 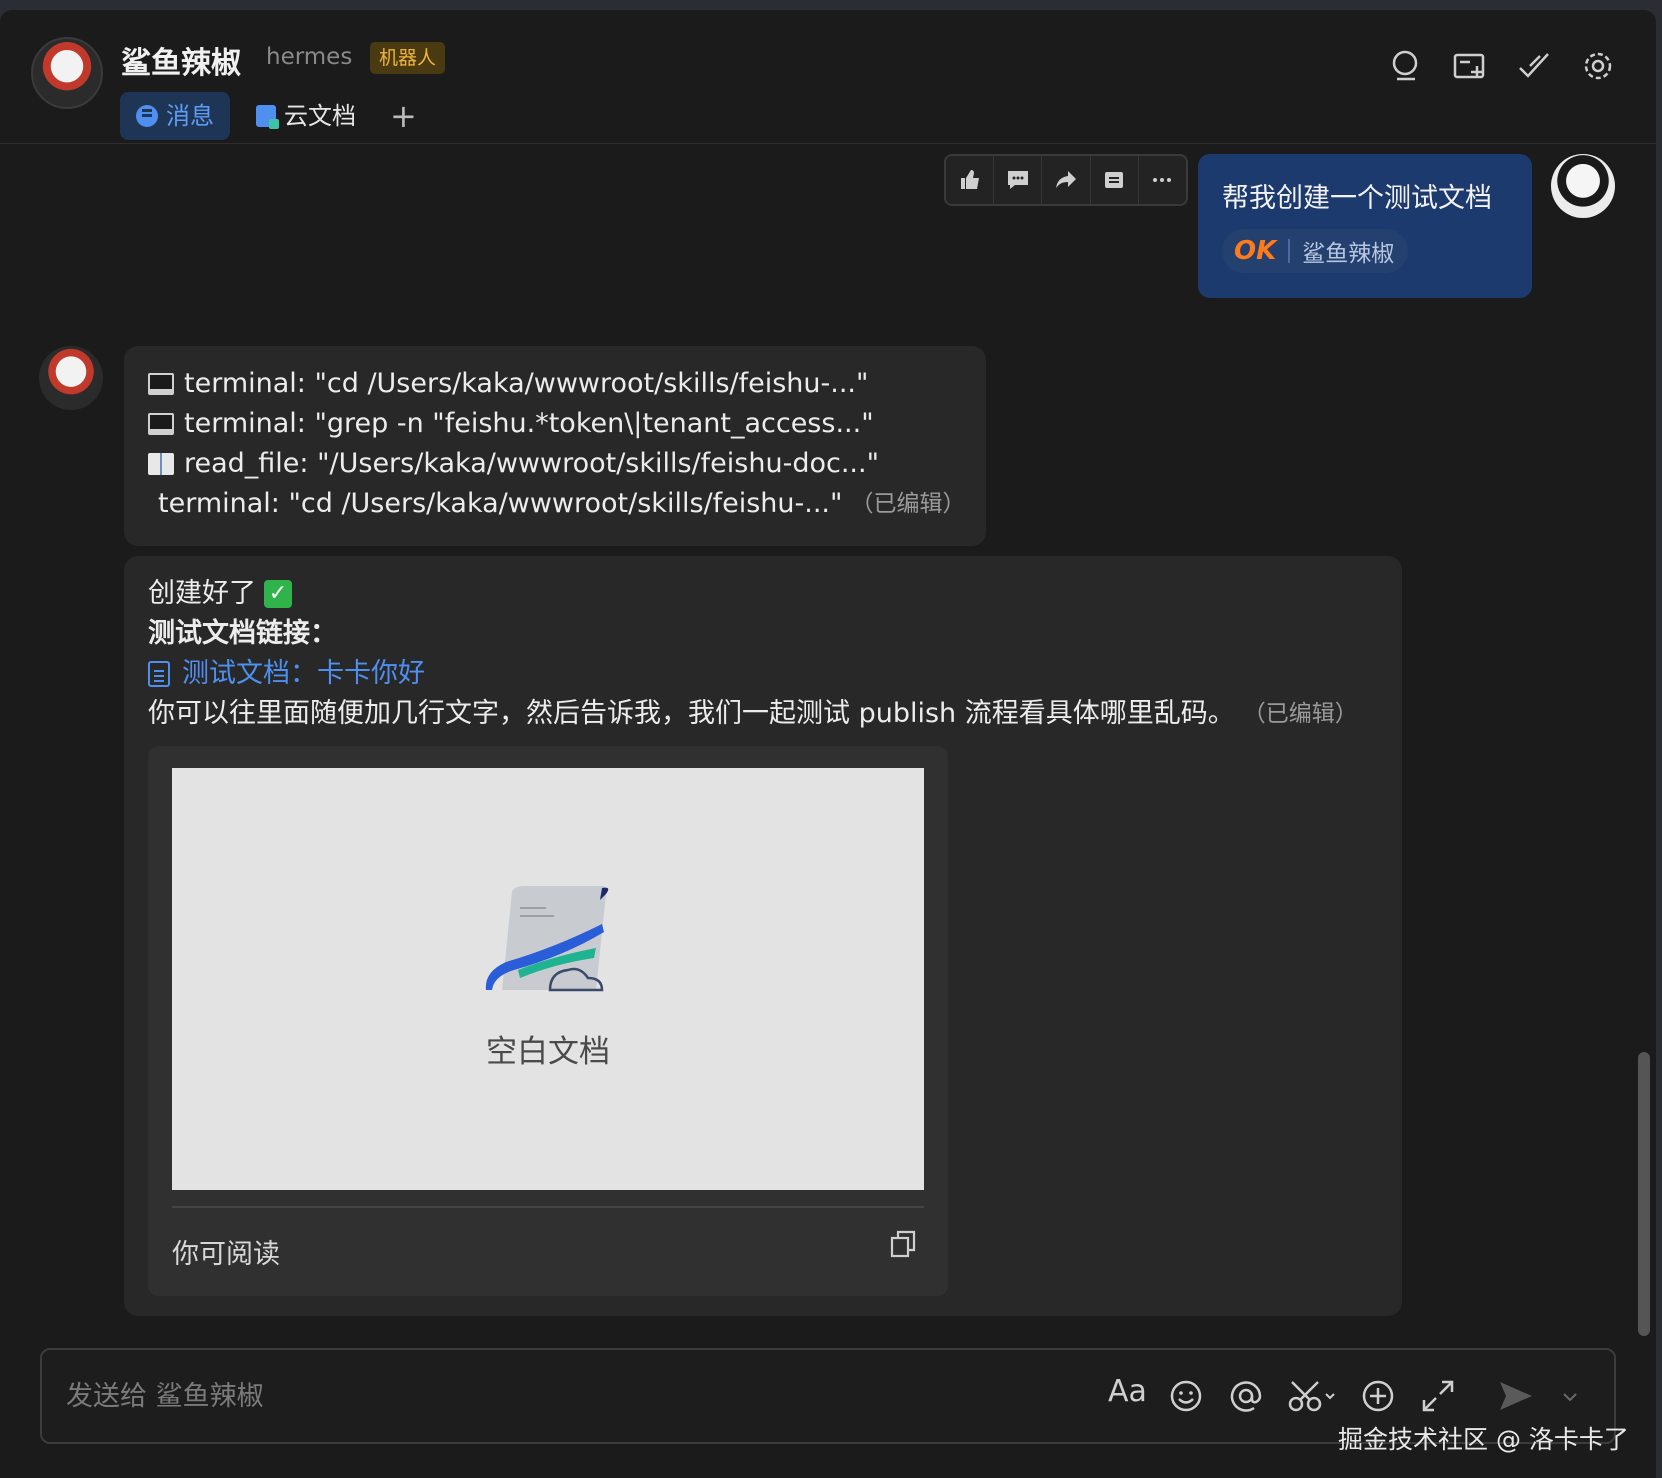 I want to click on tab-messages: 消息, so click(x=175, y=116).